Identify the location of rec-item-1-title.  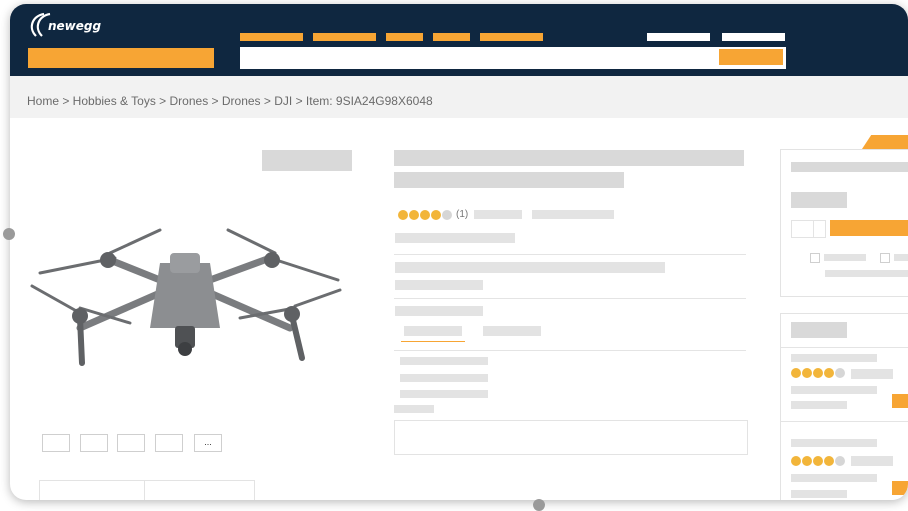
(834, 358).